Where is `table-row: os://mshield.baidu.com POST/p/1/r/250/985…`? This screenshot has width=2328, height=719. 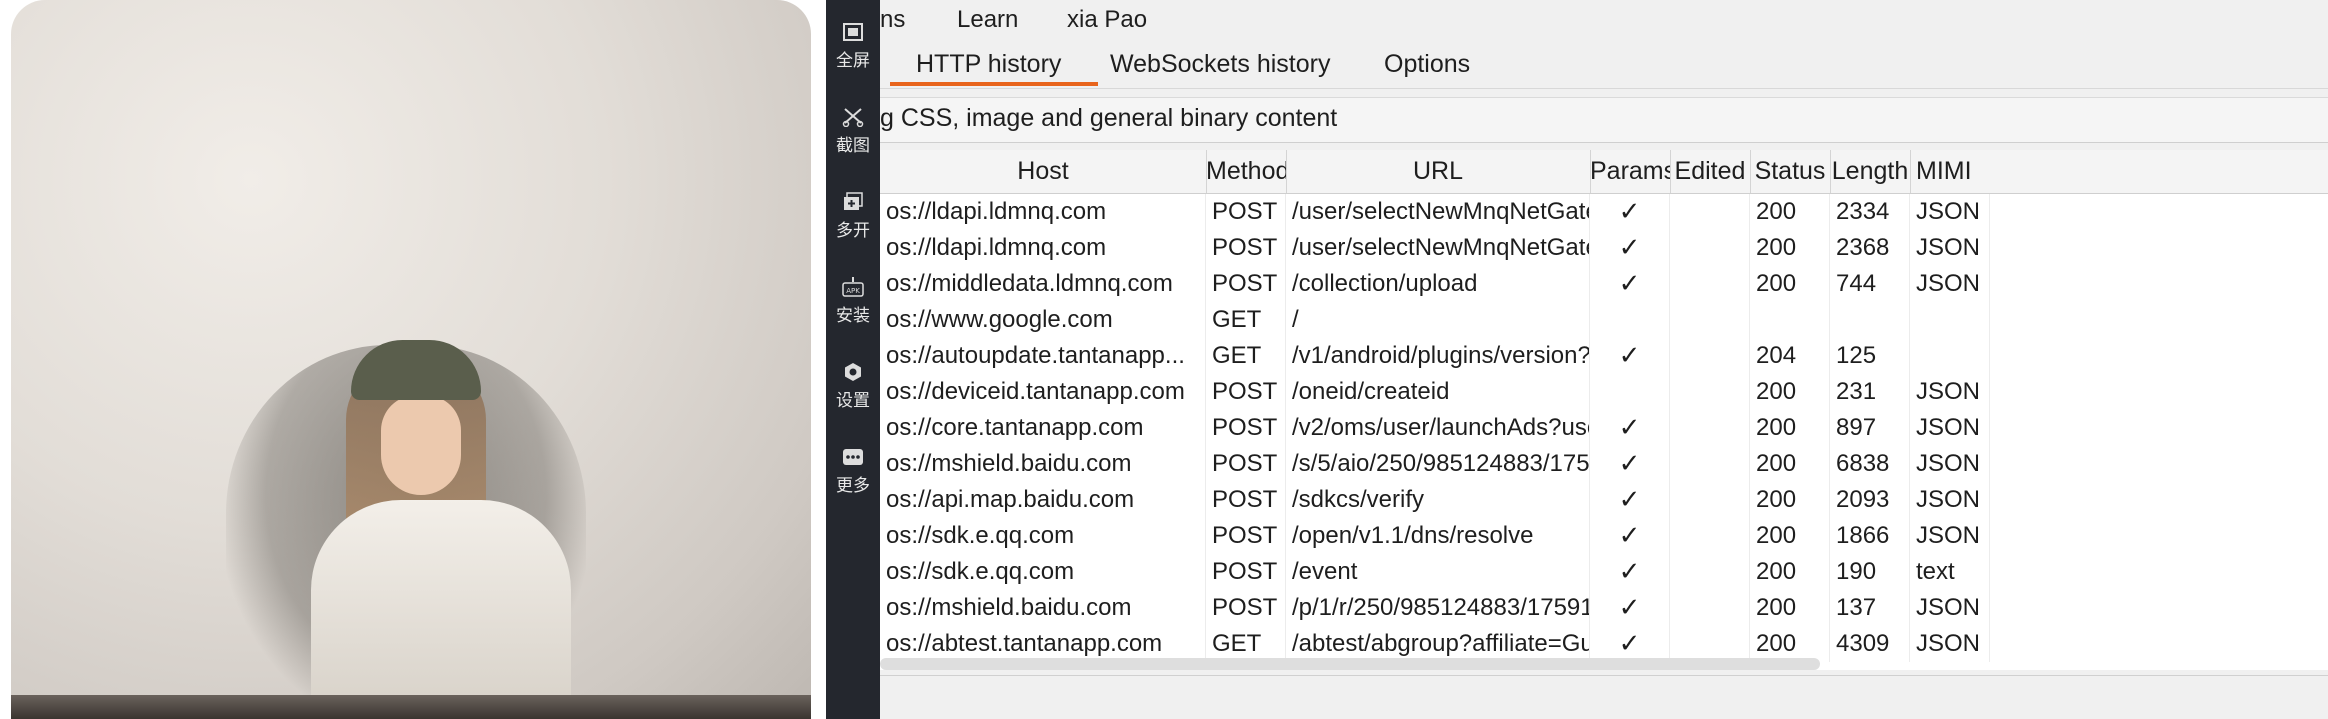 table-row: os://mshield.baidu.com POST/p/1/r/250/985… is located at coordinates (1604, 608).